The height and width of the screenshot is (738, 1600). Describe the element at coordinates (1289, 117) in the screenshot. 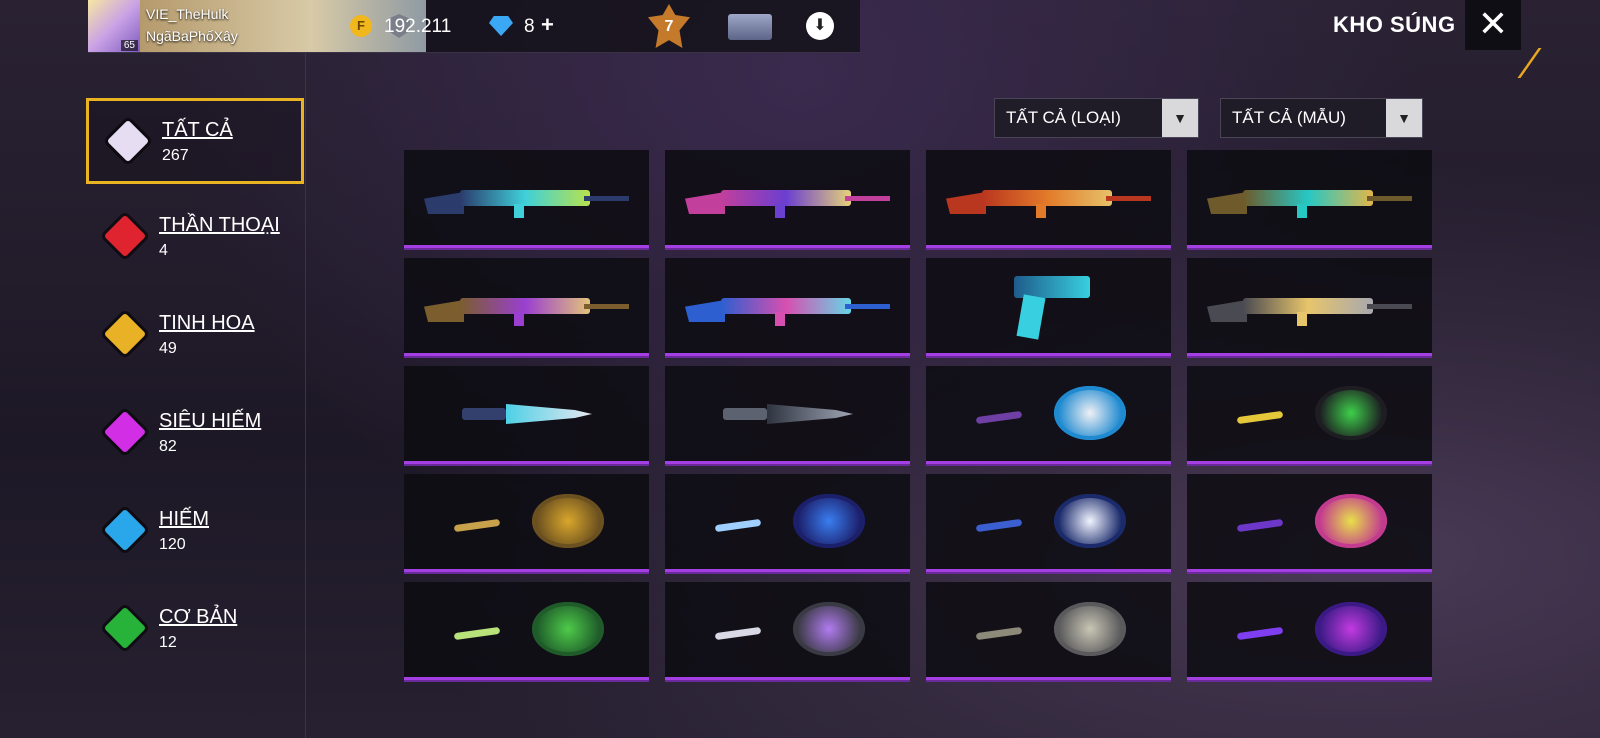

I see `model-filter-value: TẤT CẢ (MẪU)` at that location.